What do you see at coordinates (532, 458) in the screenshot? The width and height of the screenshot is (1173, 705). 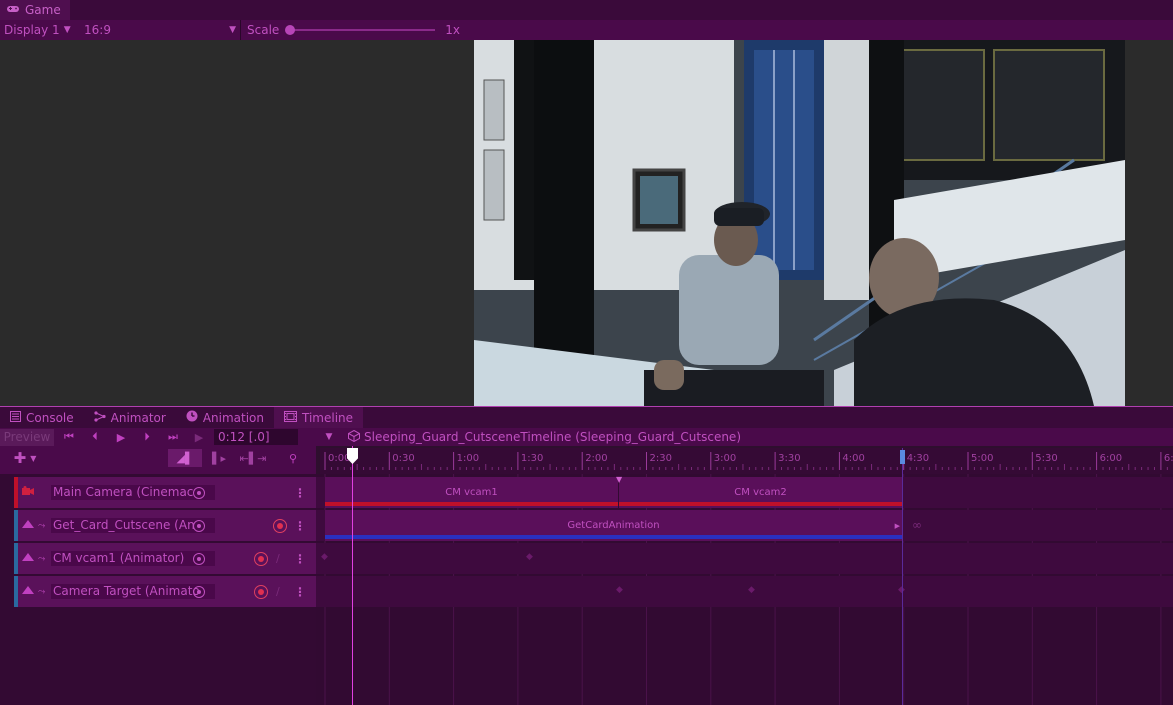 I see `ruler-tick-label: 1:30` at bounding box center [532, 458].